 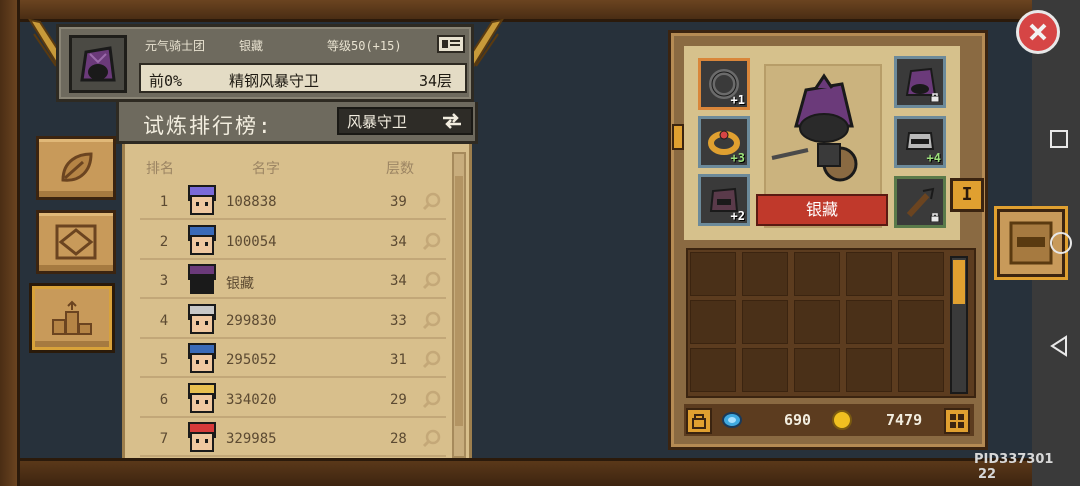 What do you see at coordinates (293, 438) in the screenshot?
I see `leaderboard-row: 7 329985 28` at bounding box center [293, 438].